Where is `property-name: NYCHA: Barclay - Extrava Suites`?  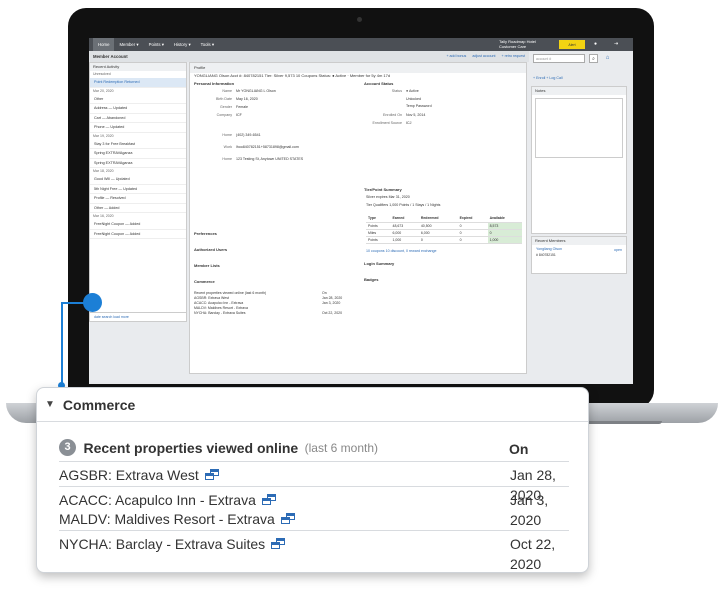
property-name: NYCHA: Barclay - Extrava Suites is located at coordinates (162, 544).